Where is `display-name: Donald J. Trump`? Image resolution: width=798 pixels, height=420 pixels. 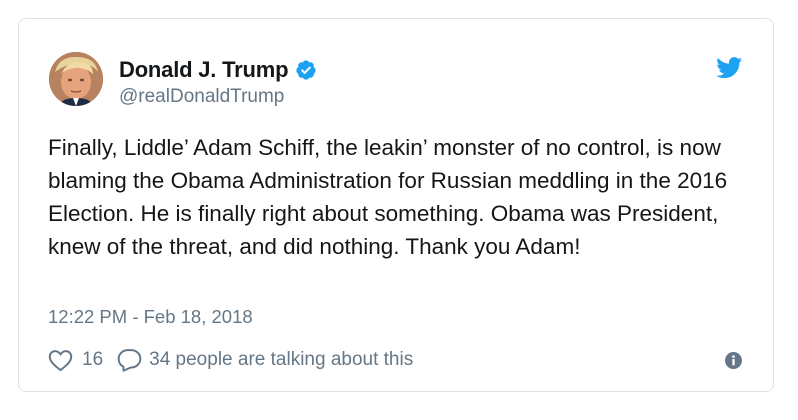
display-name: Donald J. Trump is located at coordinates (204, 70).